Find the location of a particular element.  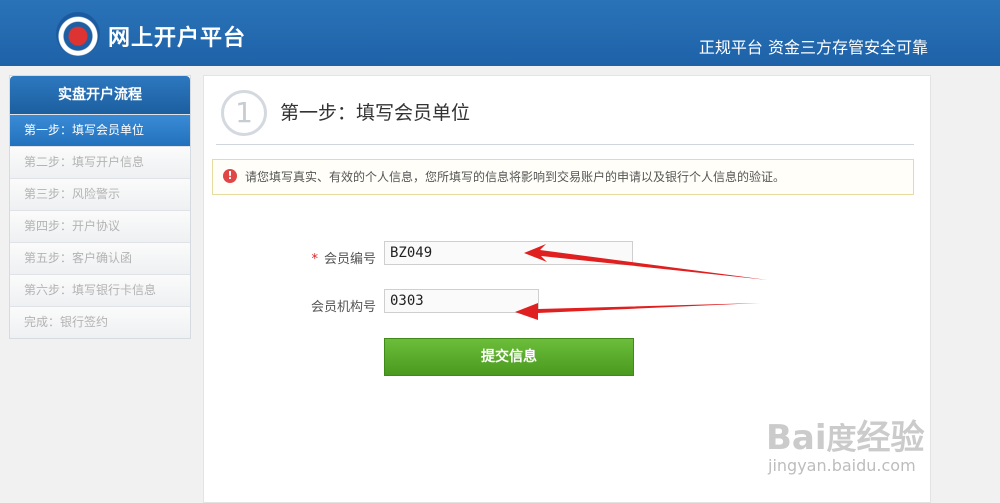

baidu-watermark: Bai度经验 is located at coordinates (845, 438).